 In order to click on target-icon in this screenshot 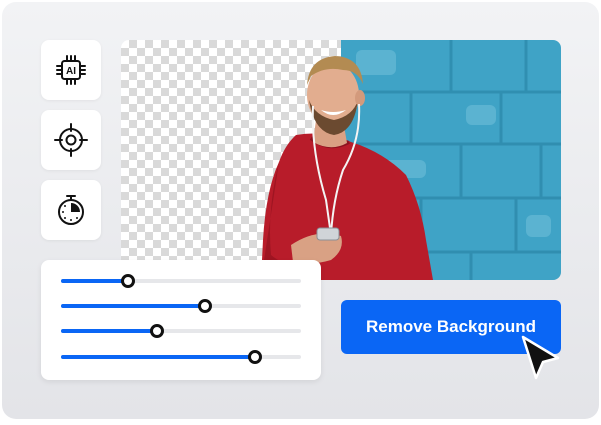, I will do `click(71, 140)`.